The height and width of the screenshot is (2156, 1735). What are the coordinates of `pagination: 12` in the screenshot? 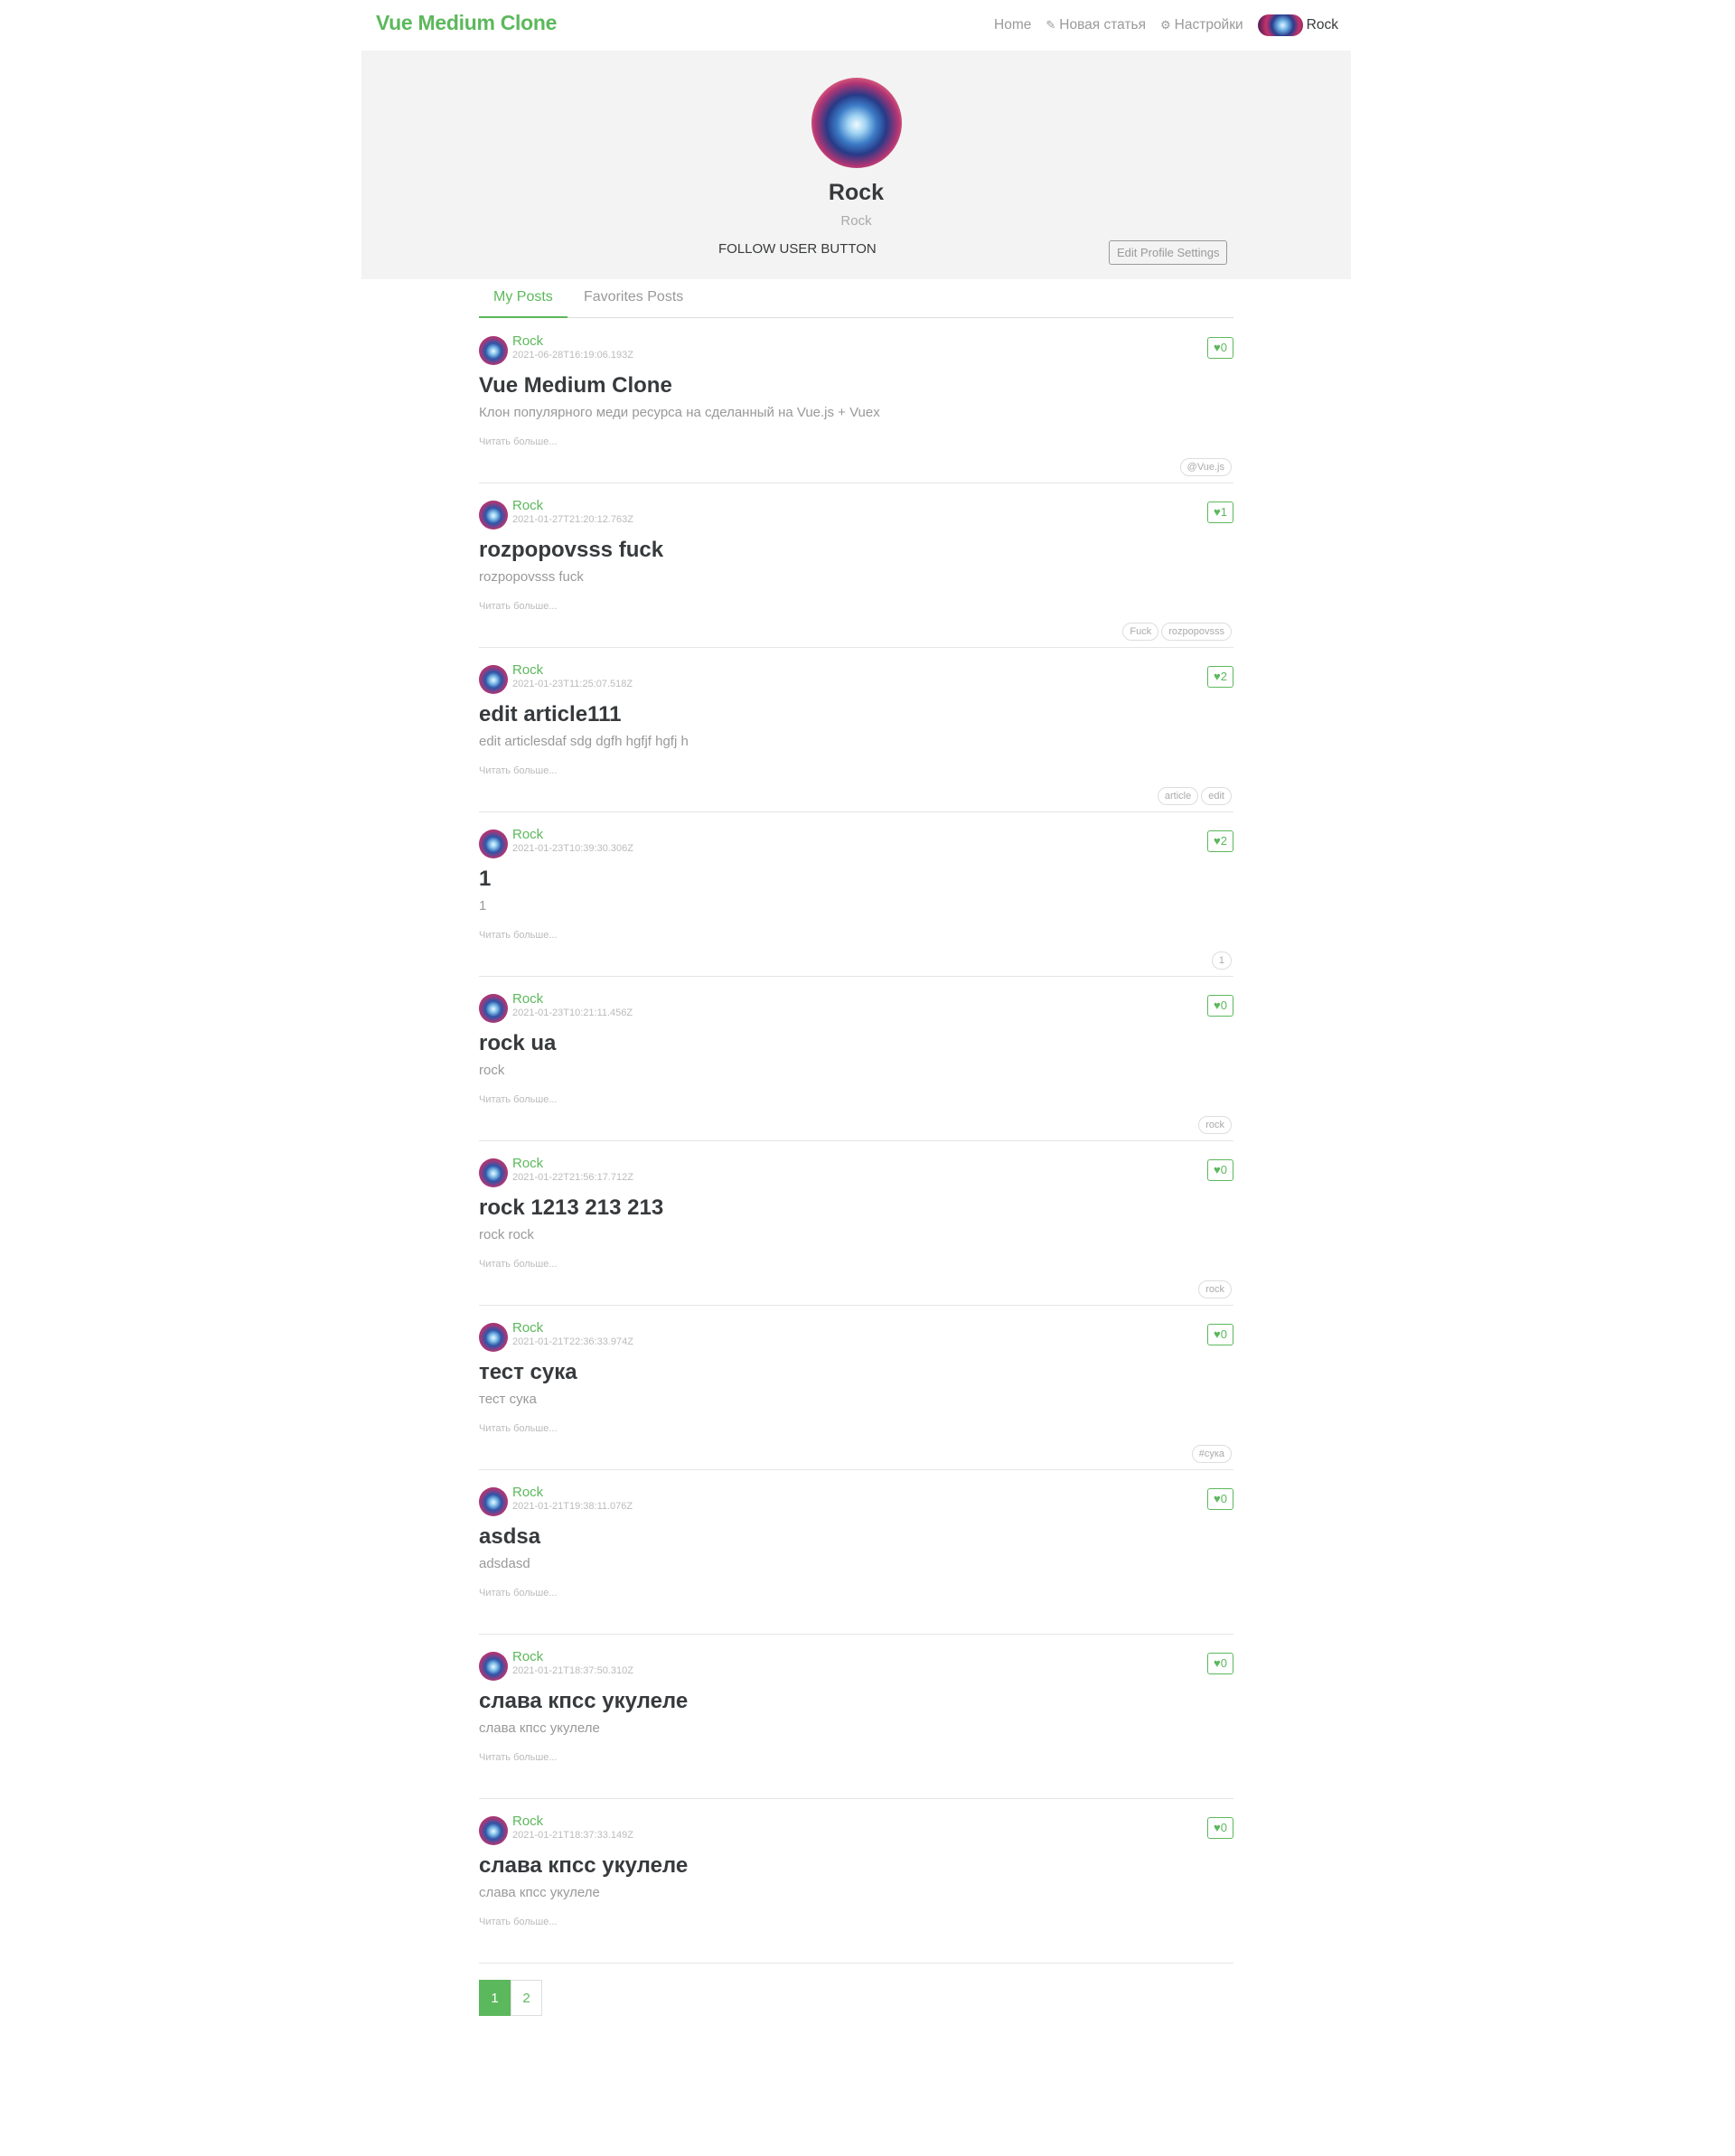 It's located at (511, 1998).